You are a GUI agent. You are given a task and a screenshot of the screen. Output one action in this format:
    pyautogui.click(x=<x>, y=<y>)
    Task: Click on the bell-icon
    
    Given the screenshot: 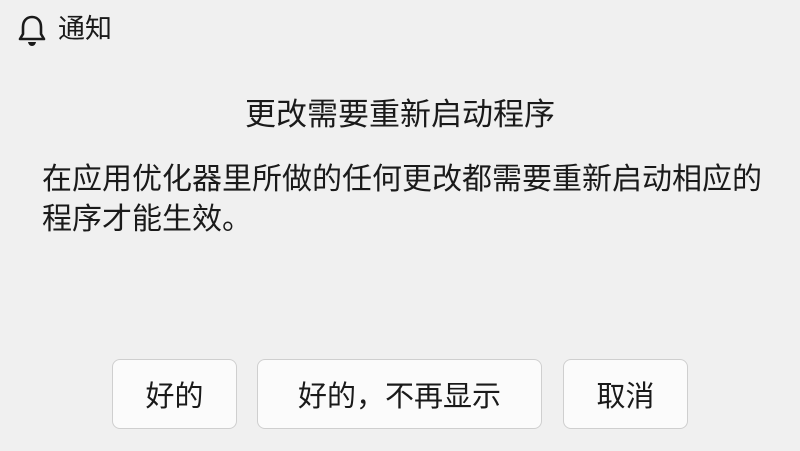 What is the action you would take?
    pyautogui.click(x=32, y=30)
    